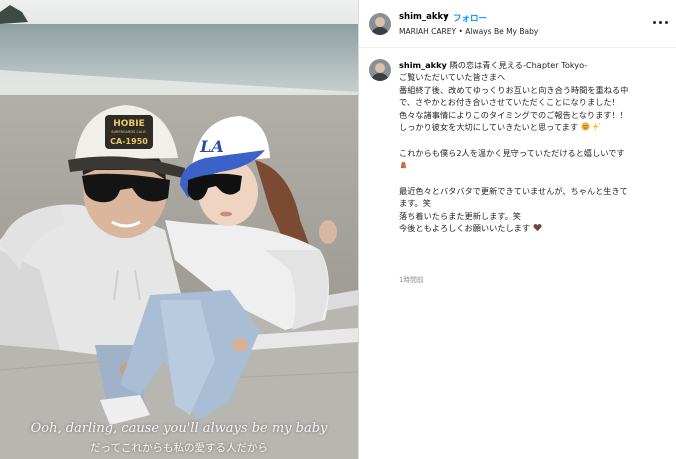 Image resolution: width=676 pixels, height=459 pixels. I want to click on cap-hobie-text: HOBIE, so click(129, 124).